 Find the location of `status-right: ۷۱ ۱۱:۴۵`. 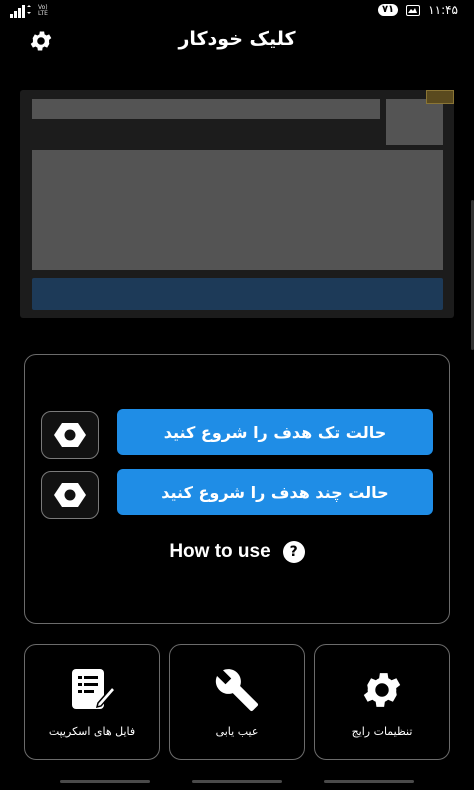

status-right: ۷۱ ۱۱:۴۵ is located at coordinates (417, 10).